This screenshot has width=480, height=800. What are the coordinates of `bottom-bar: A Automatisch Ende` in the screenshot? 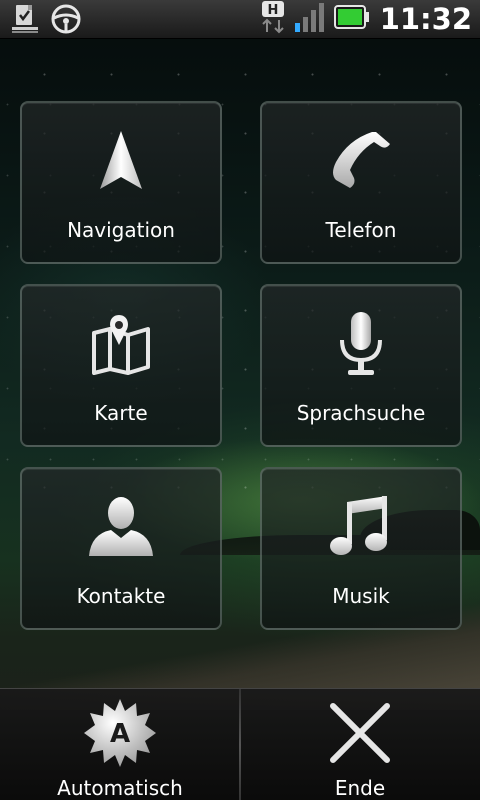 It's located at (240, 744).